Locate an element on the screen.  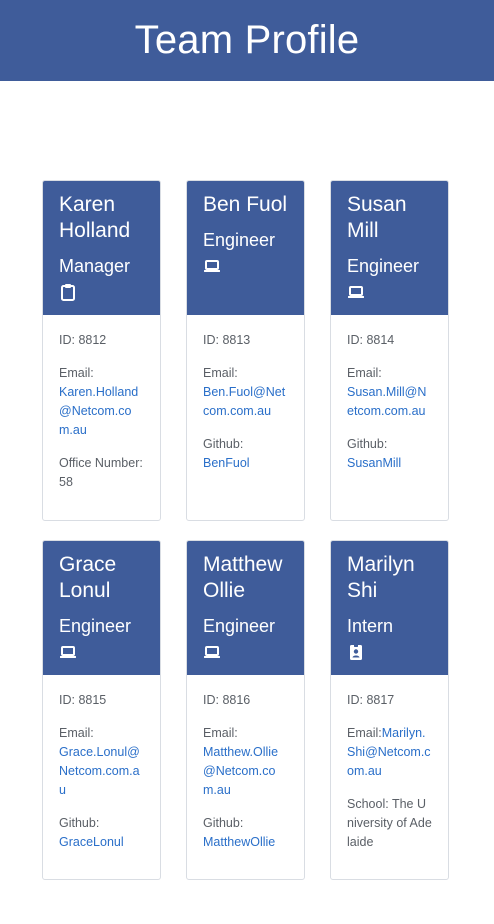
employee-name: Ben Fuol is located at coordinates (245, 204).